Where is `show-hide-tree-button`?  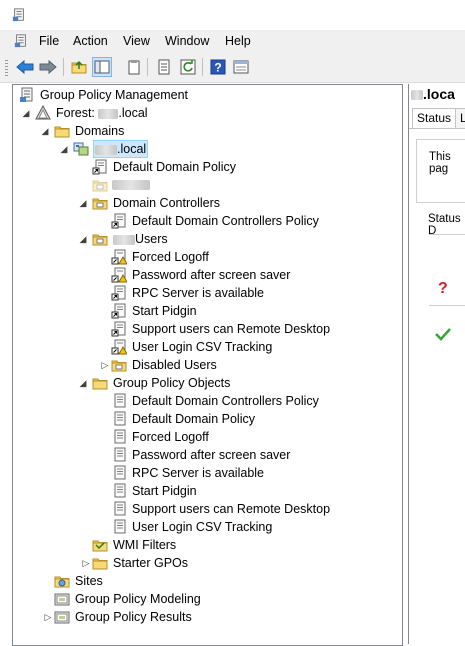 show-hide-tree-button is located at coordinates (102, 67).